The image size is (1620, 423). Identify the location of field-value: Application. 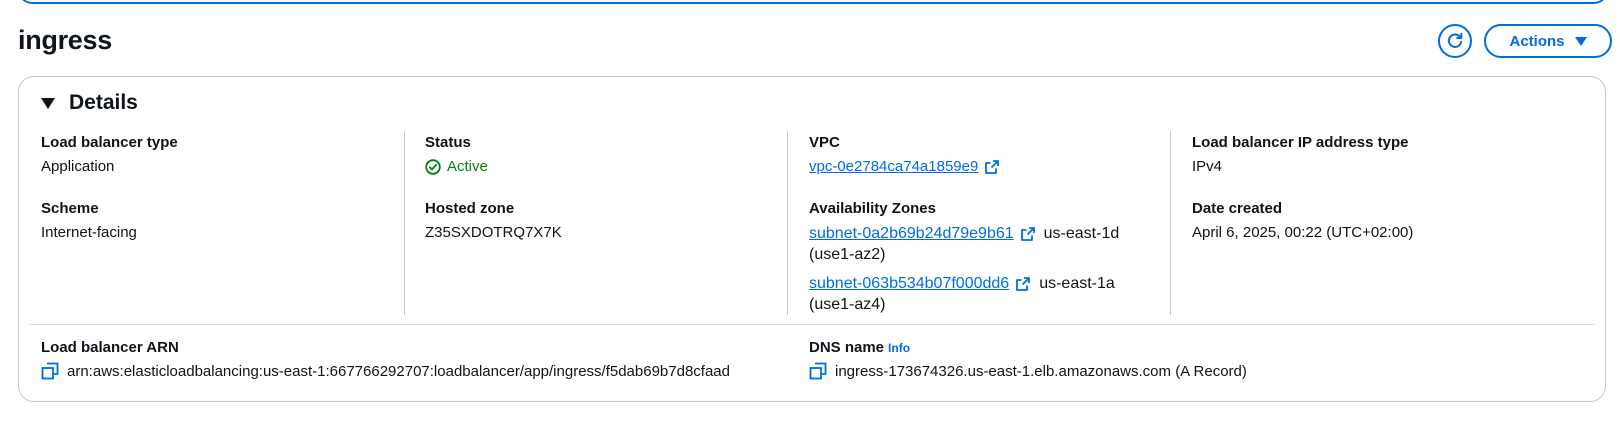
(78, 166).